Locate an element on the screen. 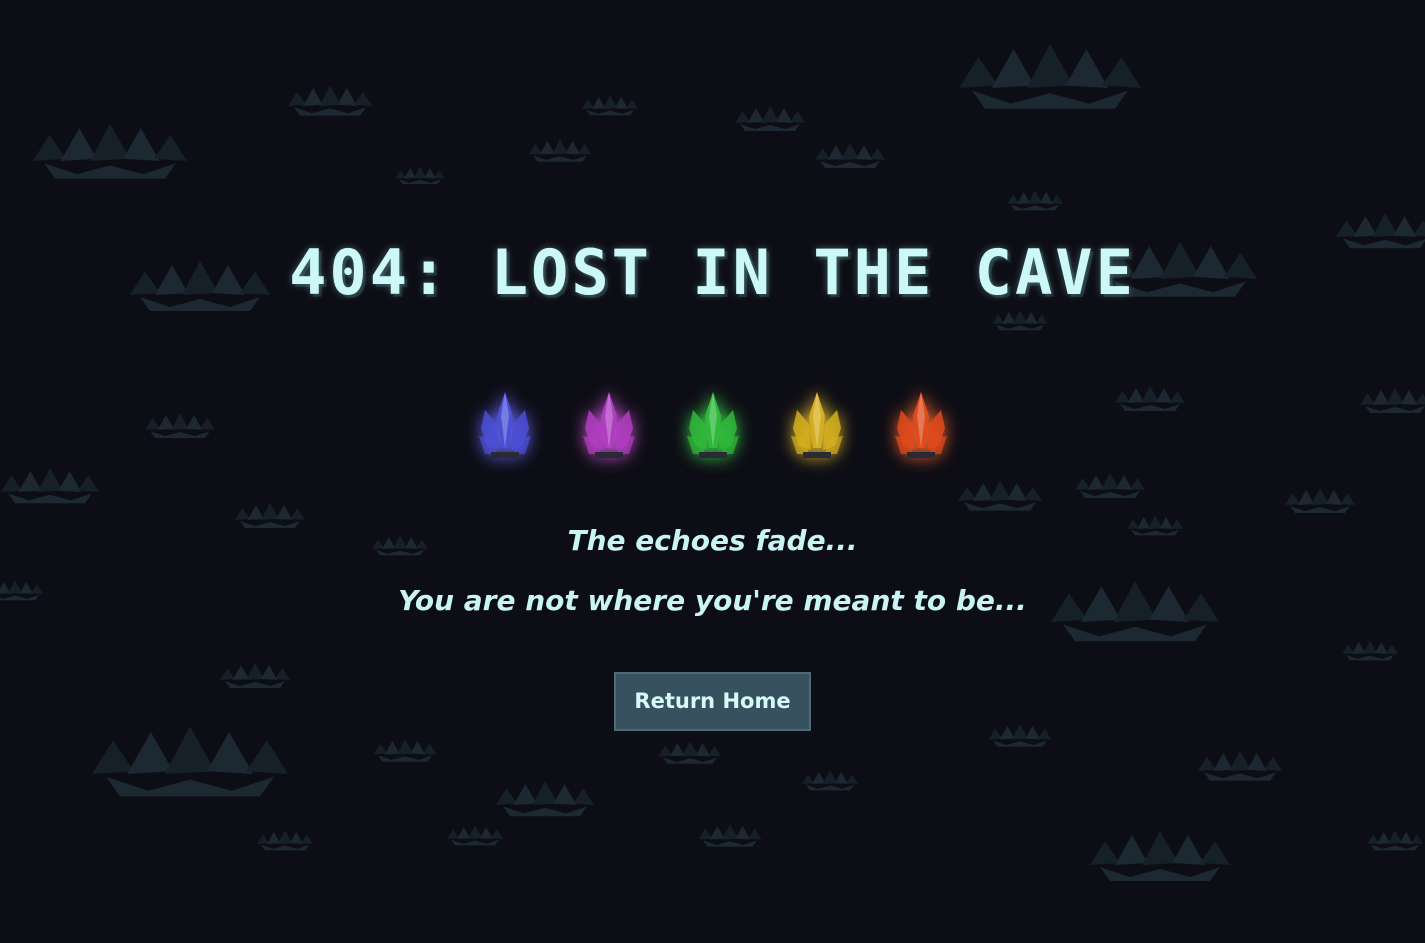  red-crystal-icon is located at coordinates (921, 425).